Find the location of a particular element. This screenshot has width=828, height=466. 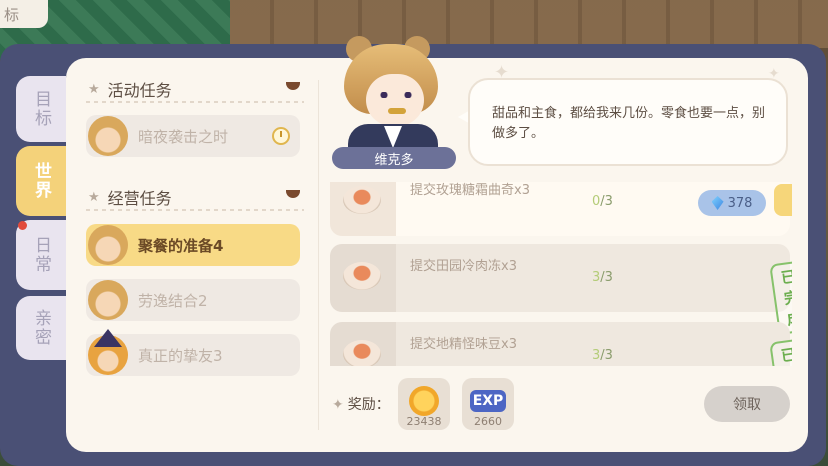

task-card: 提交玫瑰糖霜曲奇x3 0/3 378 is located at coordinates (561, 209).